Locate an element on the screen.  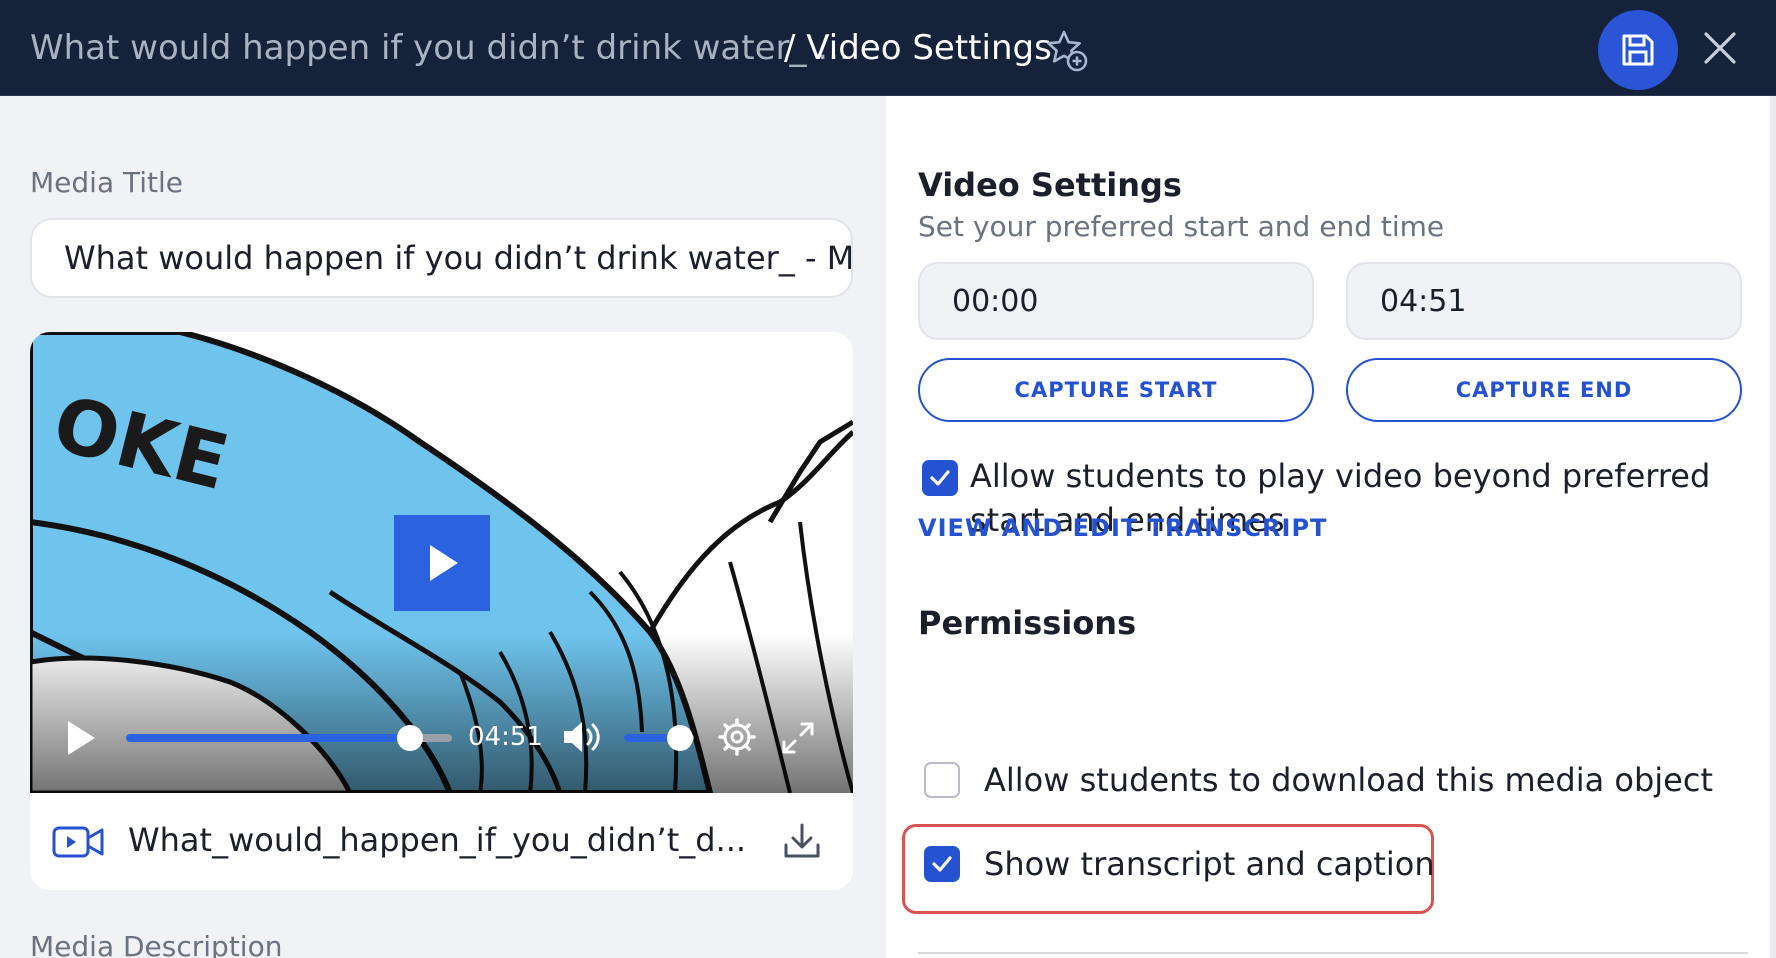
volume-icon is located at coordinates (583, 737).